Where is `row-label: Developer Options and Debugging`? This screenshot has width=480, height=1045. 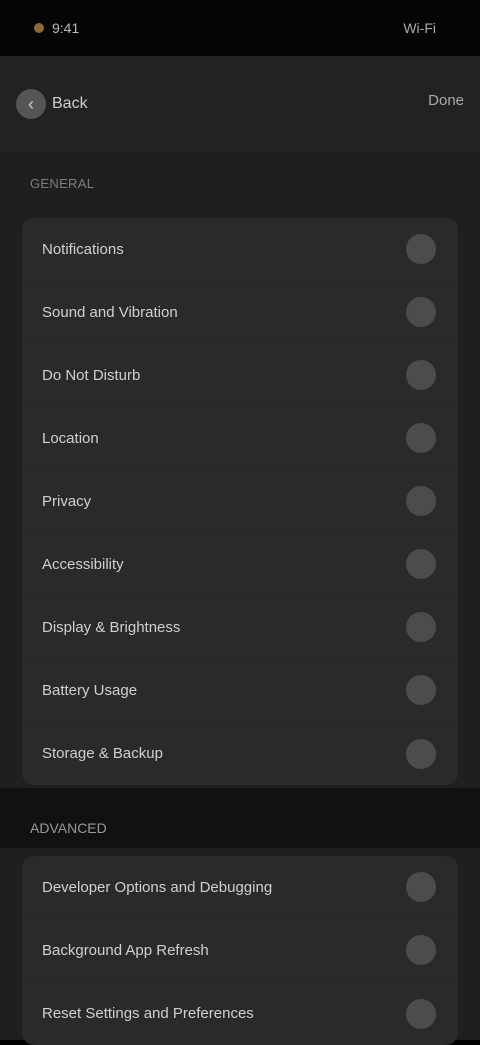 row-label: Developer Options and Debugging is located at coordinates (157, 887).